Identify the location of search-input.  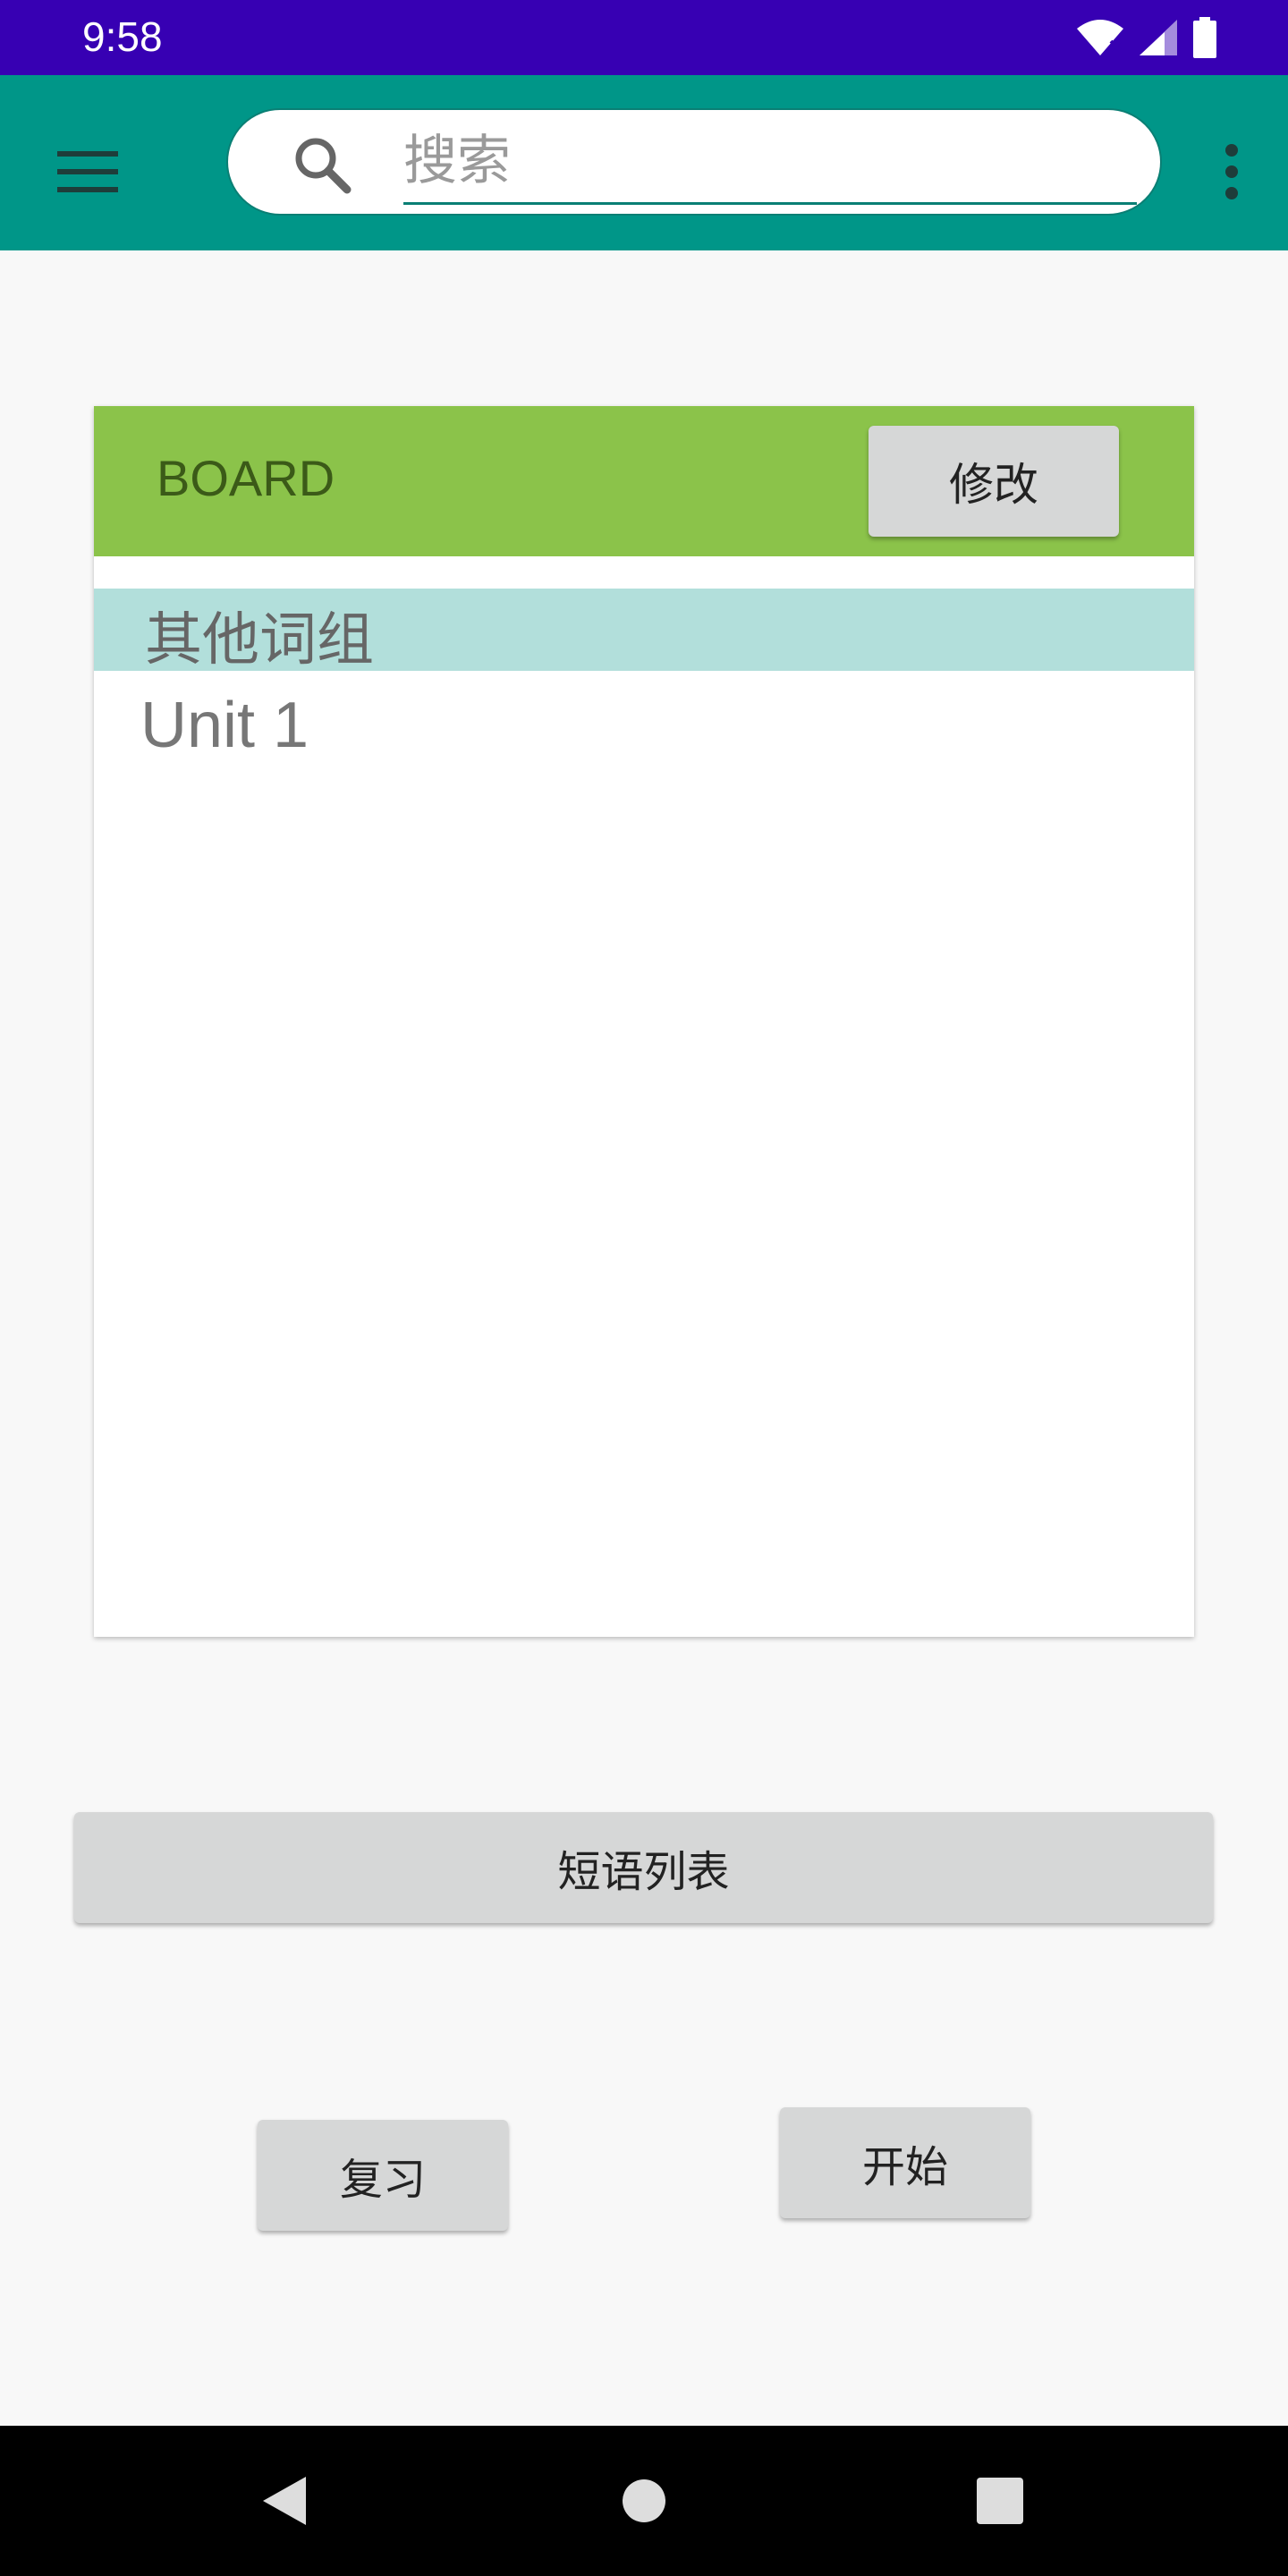
(770, 162).